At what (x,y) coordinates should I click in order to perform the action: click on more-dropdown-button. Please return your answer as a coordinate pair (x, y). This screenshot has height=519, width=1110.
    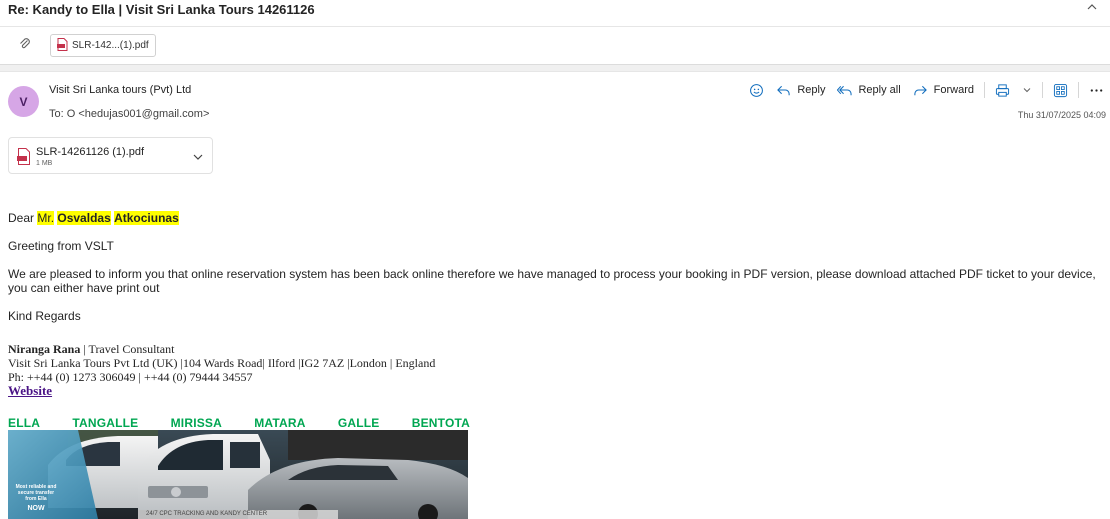
    Looking at the image, I should click on (1027, 90).